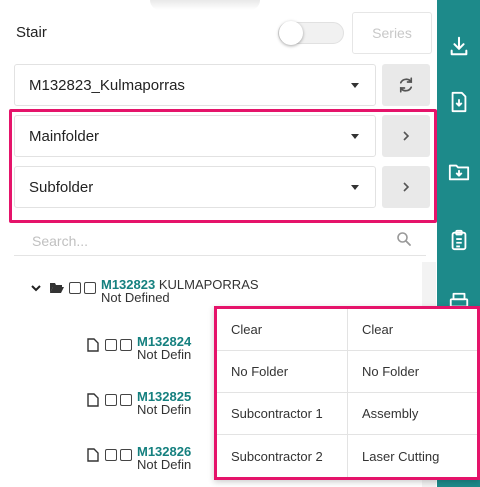 The height and width of the screenshot is (487, 480). I want to click on file-download-icon, so click(458, 102).